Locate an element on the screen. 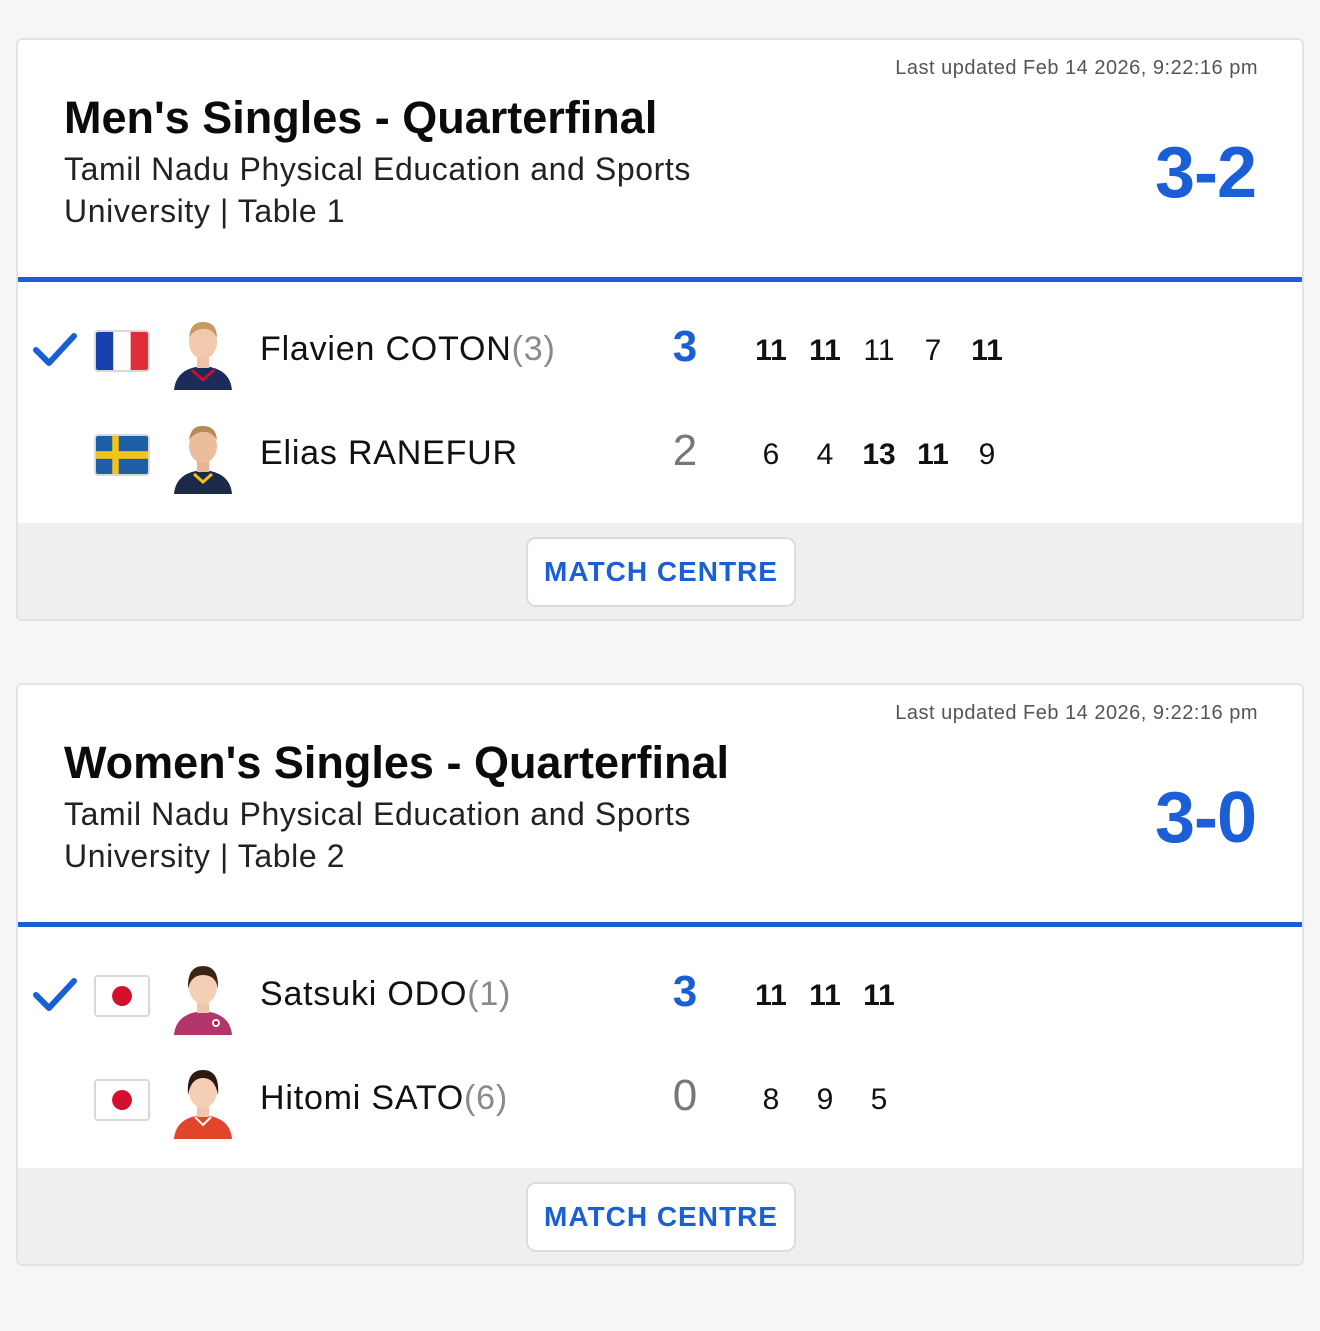 The height and width of the screenshot is (1331, 1320). player-name-text: Flavien COTON is located at coordinates (386, 349).